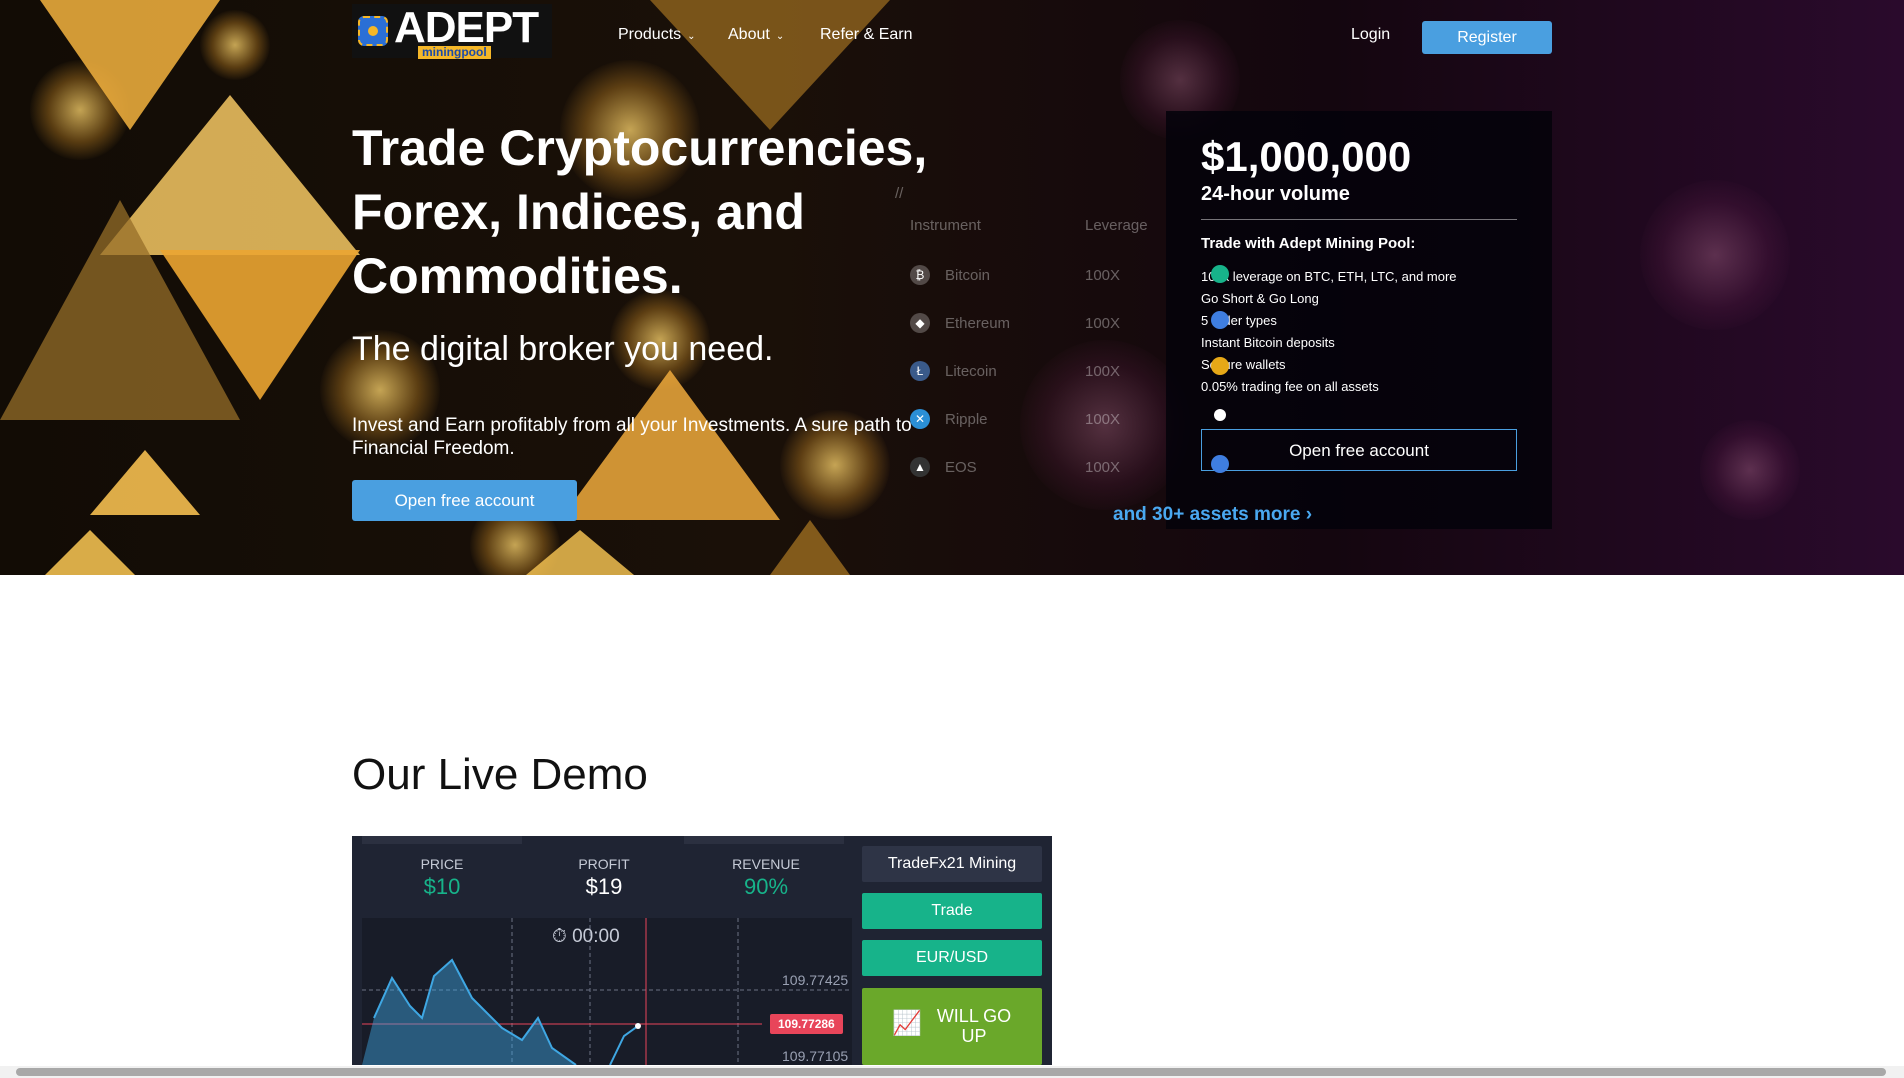  What do you see at coordinates (562, 936) in the screenshot?
I see `stopwatch-icon: ⏱` at bounding box center [562, 936].